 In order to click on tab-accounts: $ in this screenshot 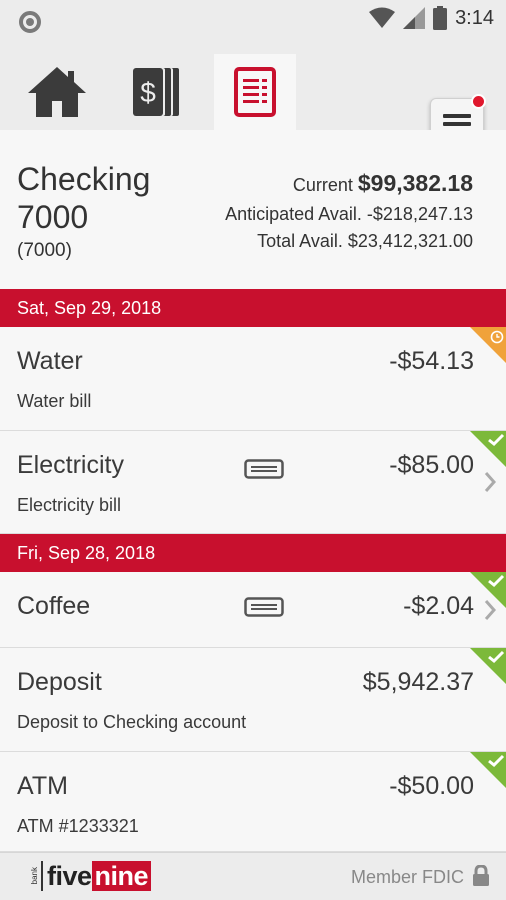, I will do `click(156, 92)`.